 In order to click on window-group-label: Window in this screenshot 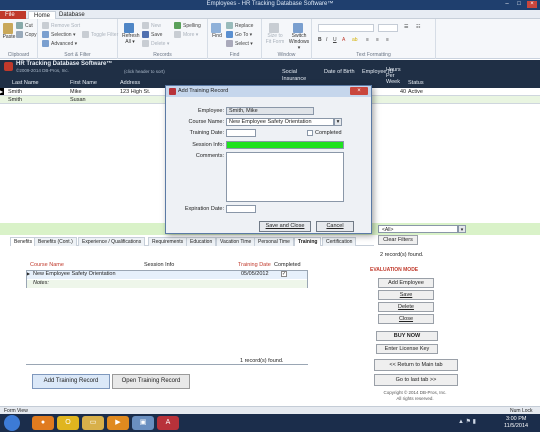, I will do `click(286, 55)`.